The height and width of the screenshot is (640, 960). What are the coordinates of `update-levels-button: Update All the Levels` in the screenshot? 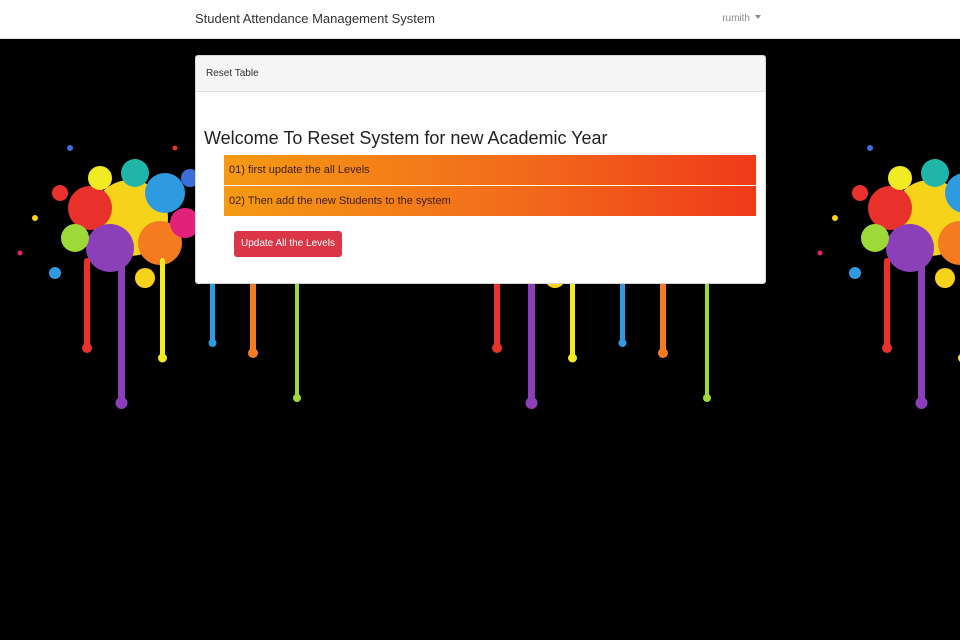 It's located at (288, 244).